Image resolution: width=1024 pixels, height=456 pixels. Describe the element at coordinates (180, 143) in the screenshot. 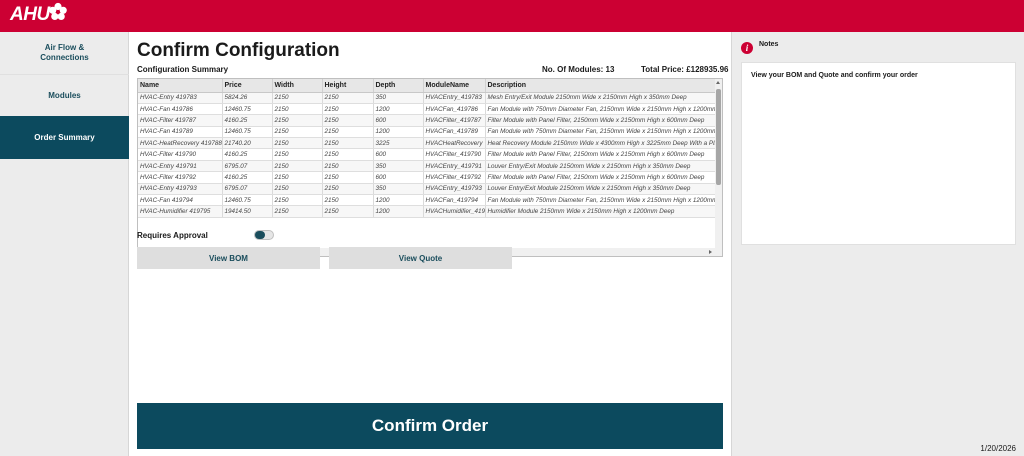

I see `cell-name: HVAC-HeatRecovery 419788` at that location.